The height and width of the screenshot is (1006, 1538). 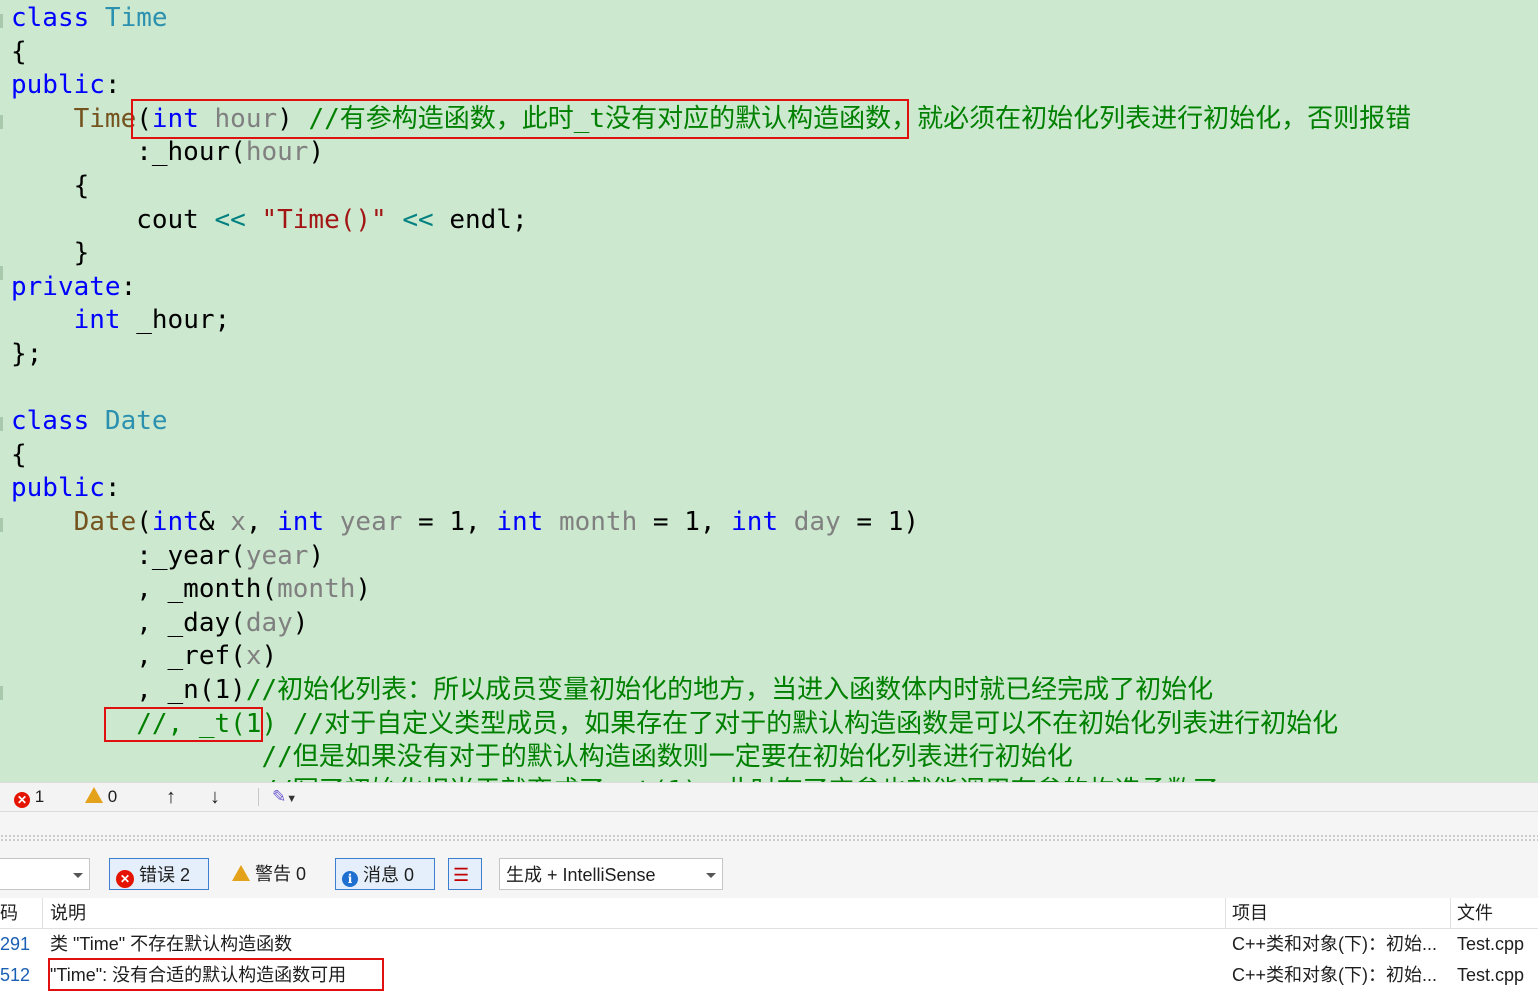 I want to click on code-token: , _day, so click(x=121, y=622).